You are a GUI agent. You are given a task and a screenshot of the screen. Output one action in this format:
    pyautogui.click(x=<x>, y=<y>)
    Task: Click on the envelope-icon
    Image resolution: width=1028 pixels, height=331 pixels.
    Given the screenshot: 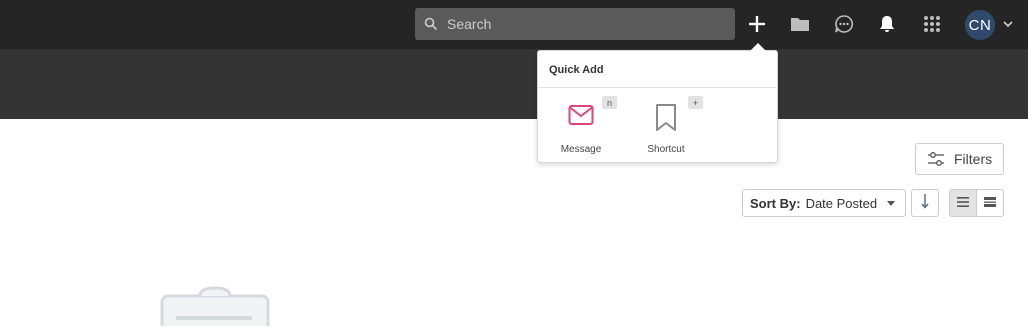 What is the action you would take?
    pyautogui.click(x=581, y=118)
    